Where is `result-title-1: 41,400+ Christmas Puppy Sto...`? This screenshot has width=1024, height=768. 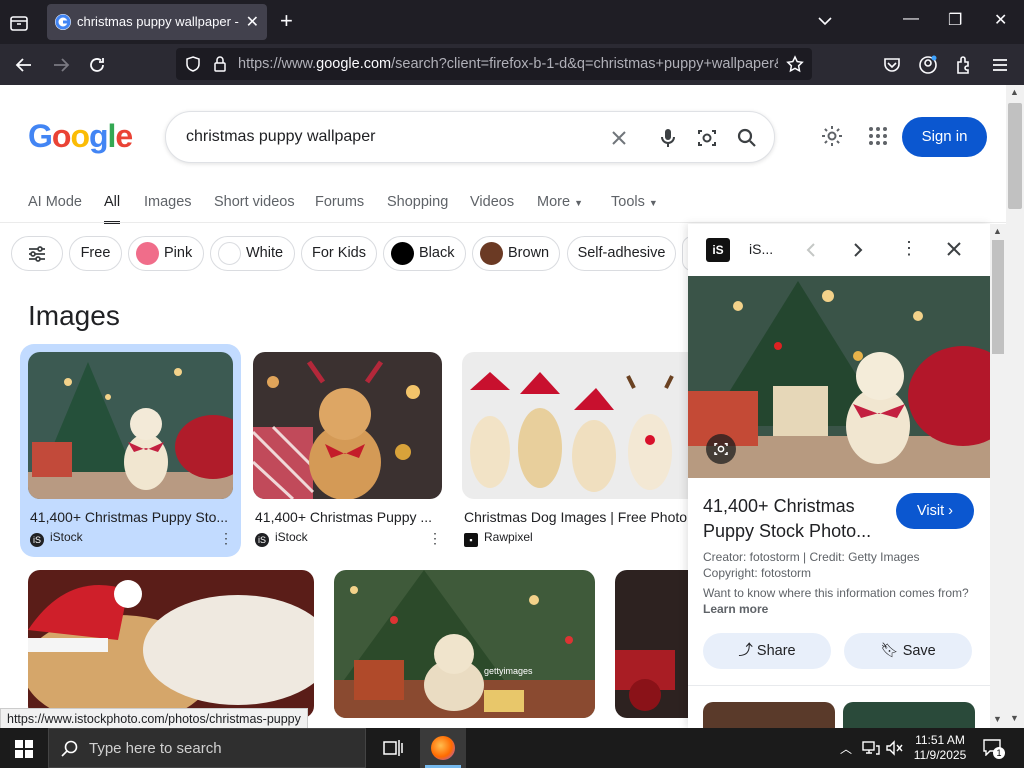 result-title-1: 41,400+ Christmas Puppy Sto... is located at coordinates (131, 517).